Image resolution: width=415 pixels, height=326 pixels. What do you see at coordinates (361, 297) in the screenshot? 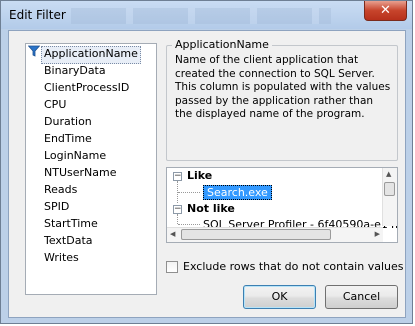
I see `cancel-button: Cancel` at bounding box center [361, 297].